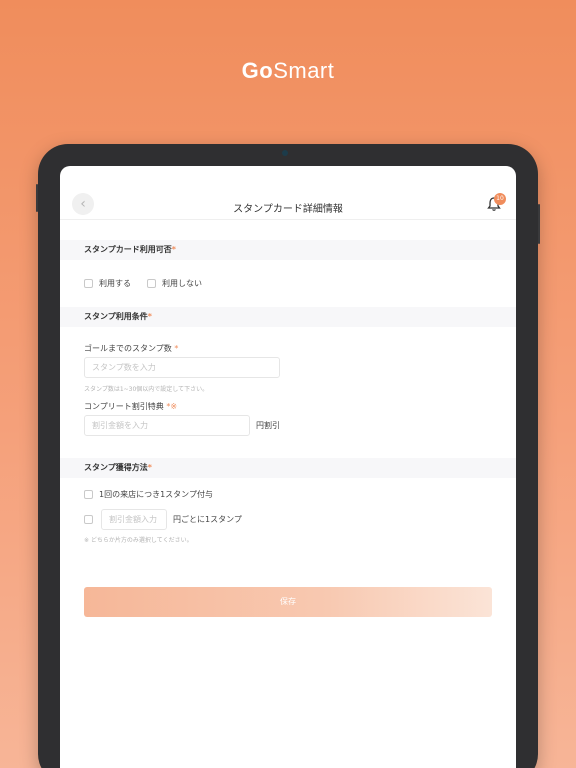  Describe the element at coordinates (288, 317) in the screenshot. I see `section-usage-conditions: スタンプ利用条件*` at that location.